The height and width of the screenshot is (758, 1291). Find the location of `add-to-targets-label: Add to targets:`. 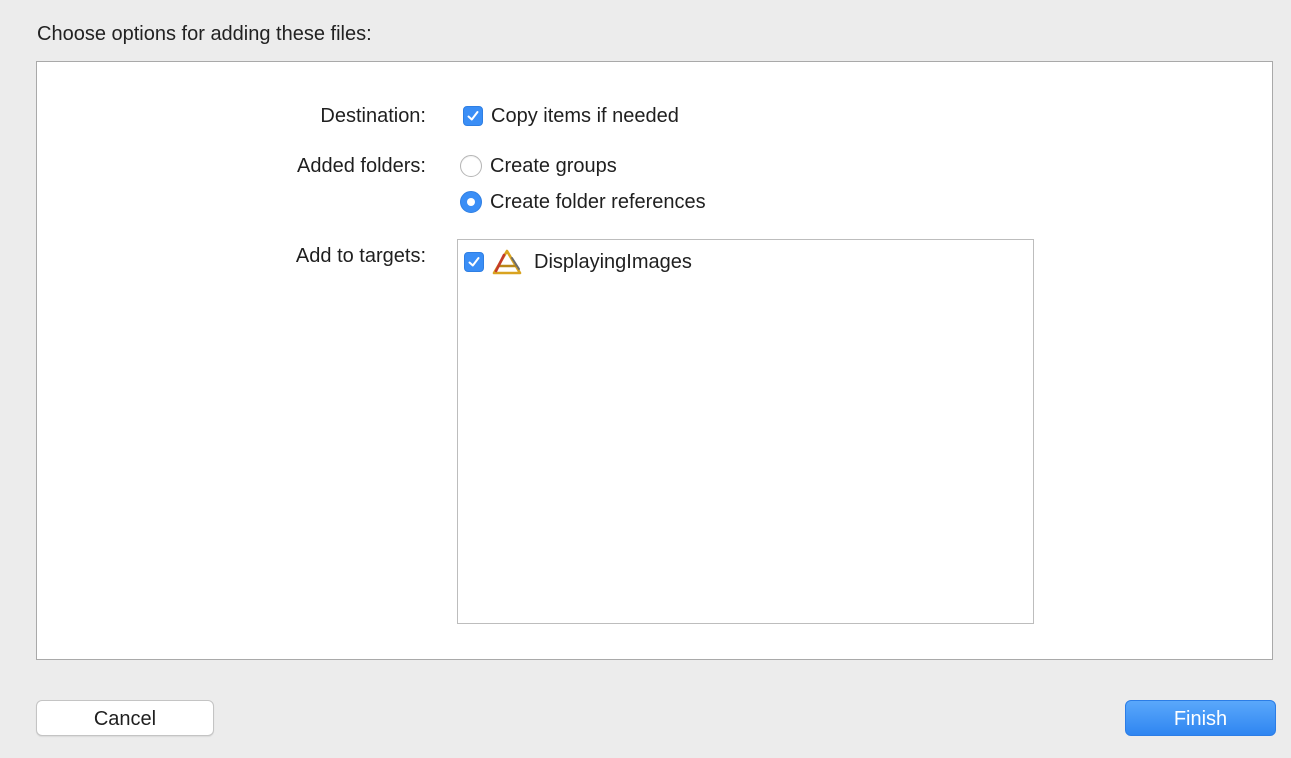

add-to-targets-label: Add to targets: is located at coordinates (360, 256).